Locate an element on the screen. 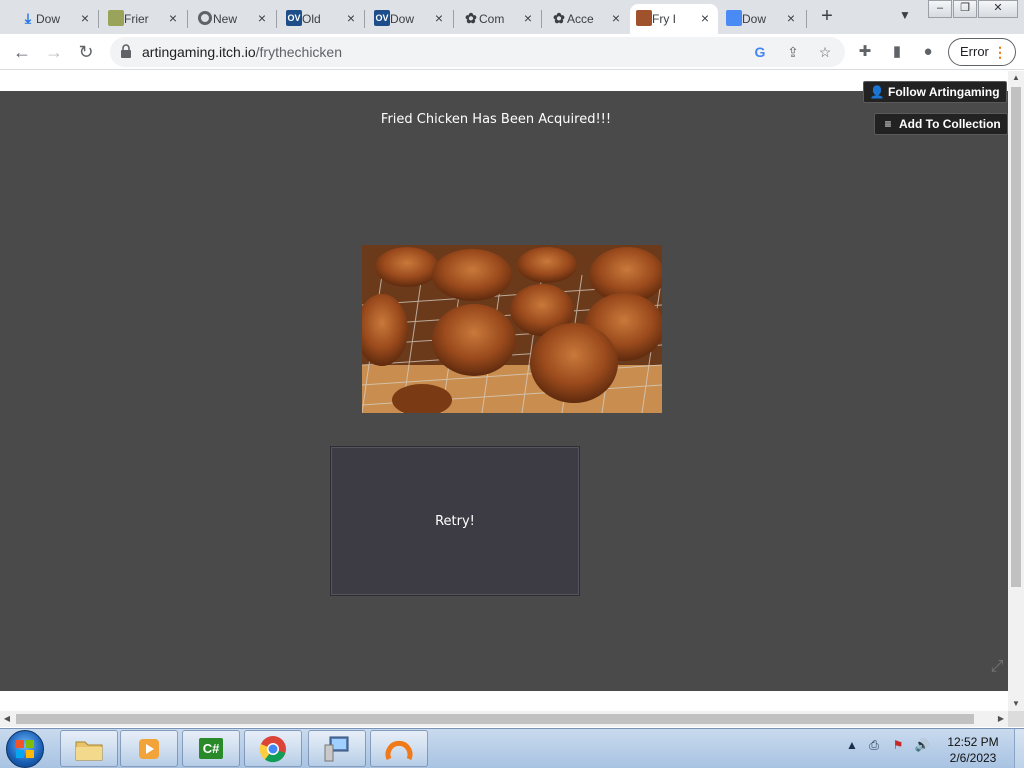  profile-avatar-icon: ● is located at coordinates (928, 52).